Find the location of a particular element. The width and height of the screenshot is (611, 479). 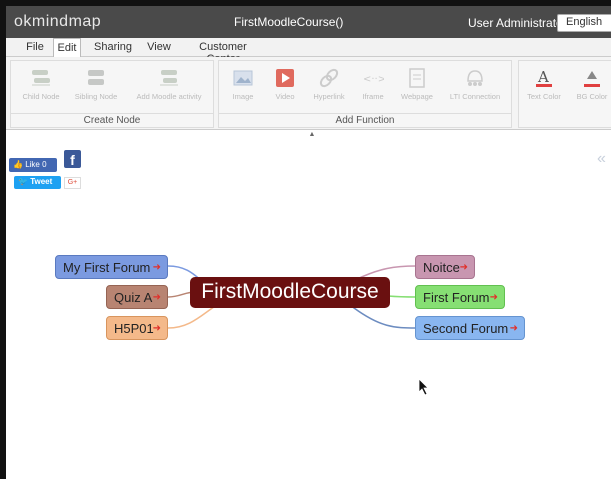

node-label: My First Forum is located at coordinates (107, 267).